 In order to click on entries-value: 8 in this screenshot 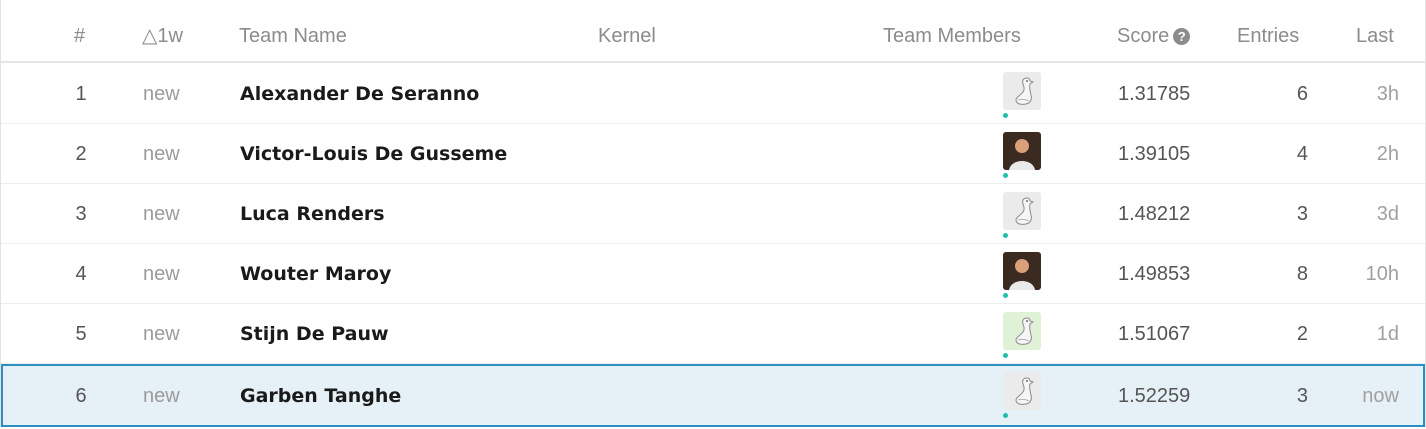, I will do `click(1302, 274)`.